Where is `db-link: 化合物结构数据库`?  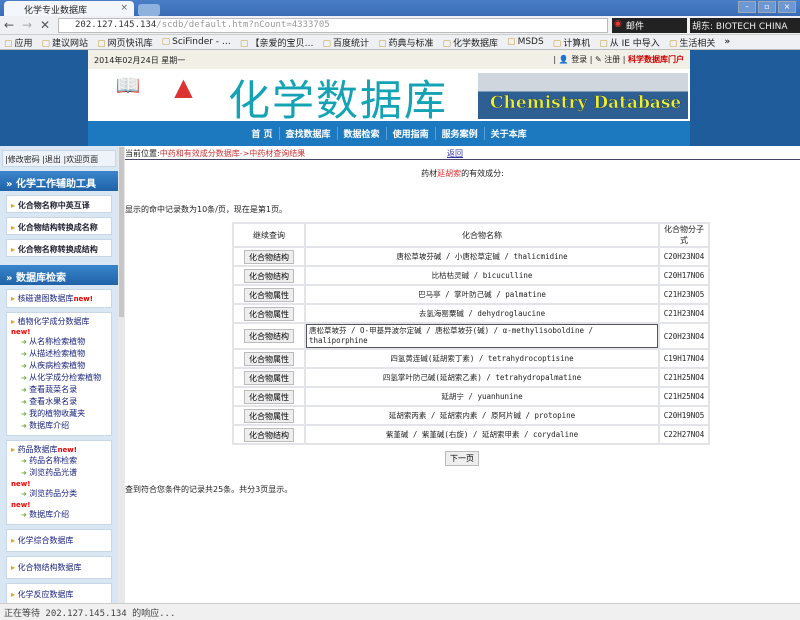 db-link: 化合物结构数据库 is located at coordinates (46, 567).